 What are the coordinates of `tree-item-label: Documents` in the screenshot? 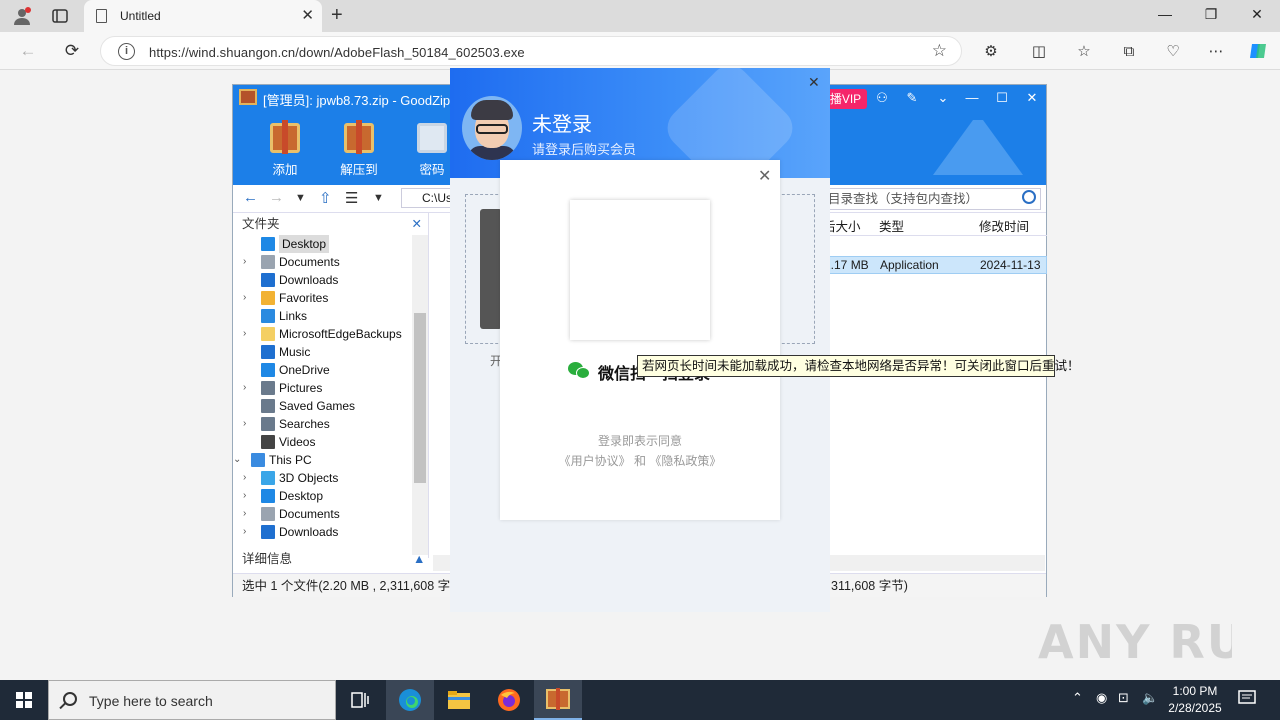 It's located at (309, 262).